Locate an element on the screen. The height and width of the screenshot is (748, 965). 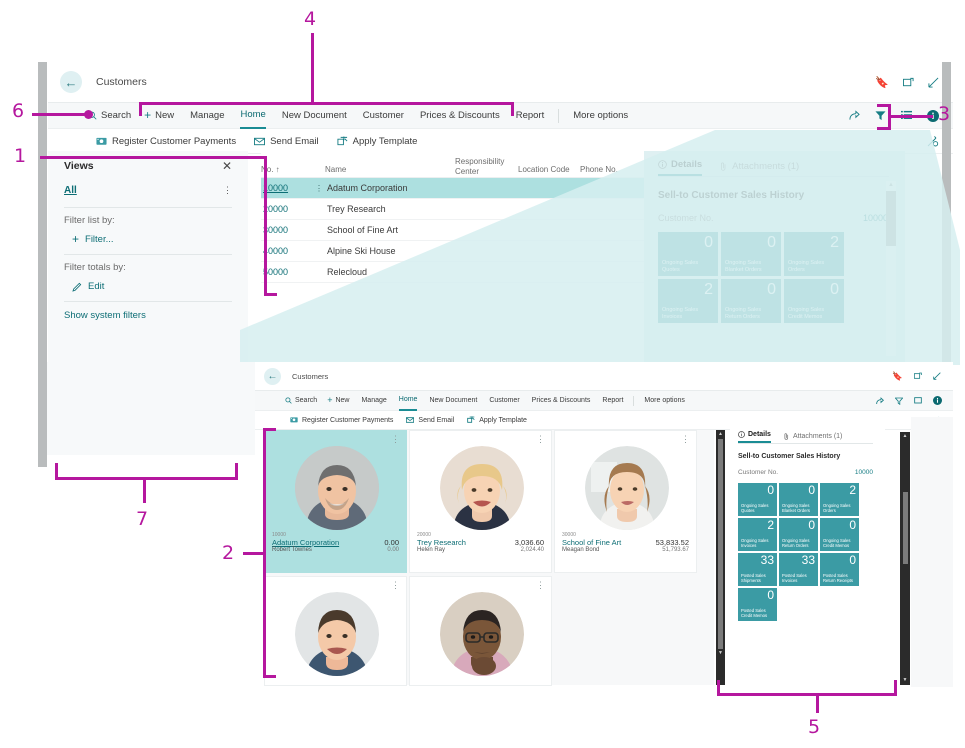
column-header-responsibility-center: Responsibility Center is located at coordinates (486, 165).